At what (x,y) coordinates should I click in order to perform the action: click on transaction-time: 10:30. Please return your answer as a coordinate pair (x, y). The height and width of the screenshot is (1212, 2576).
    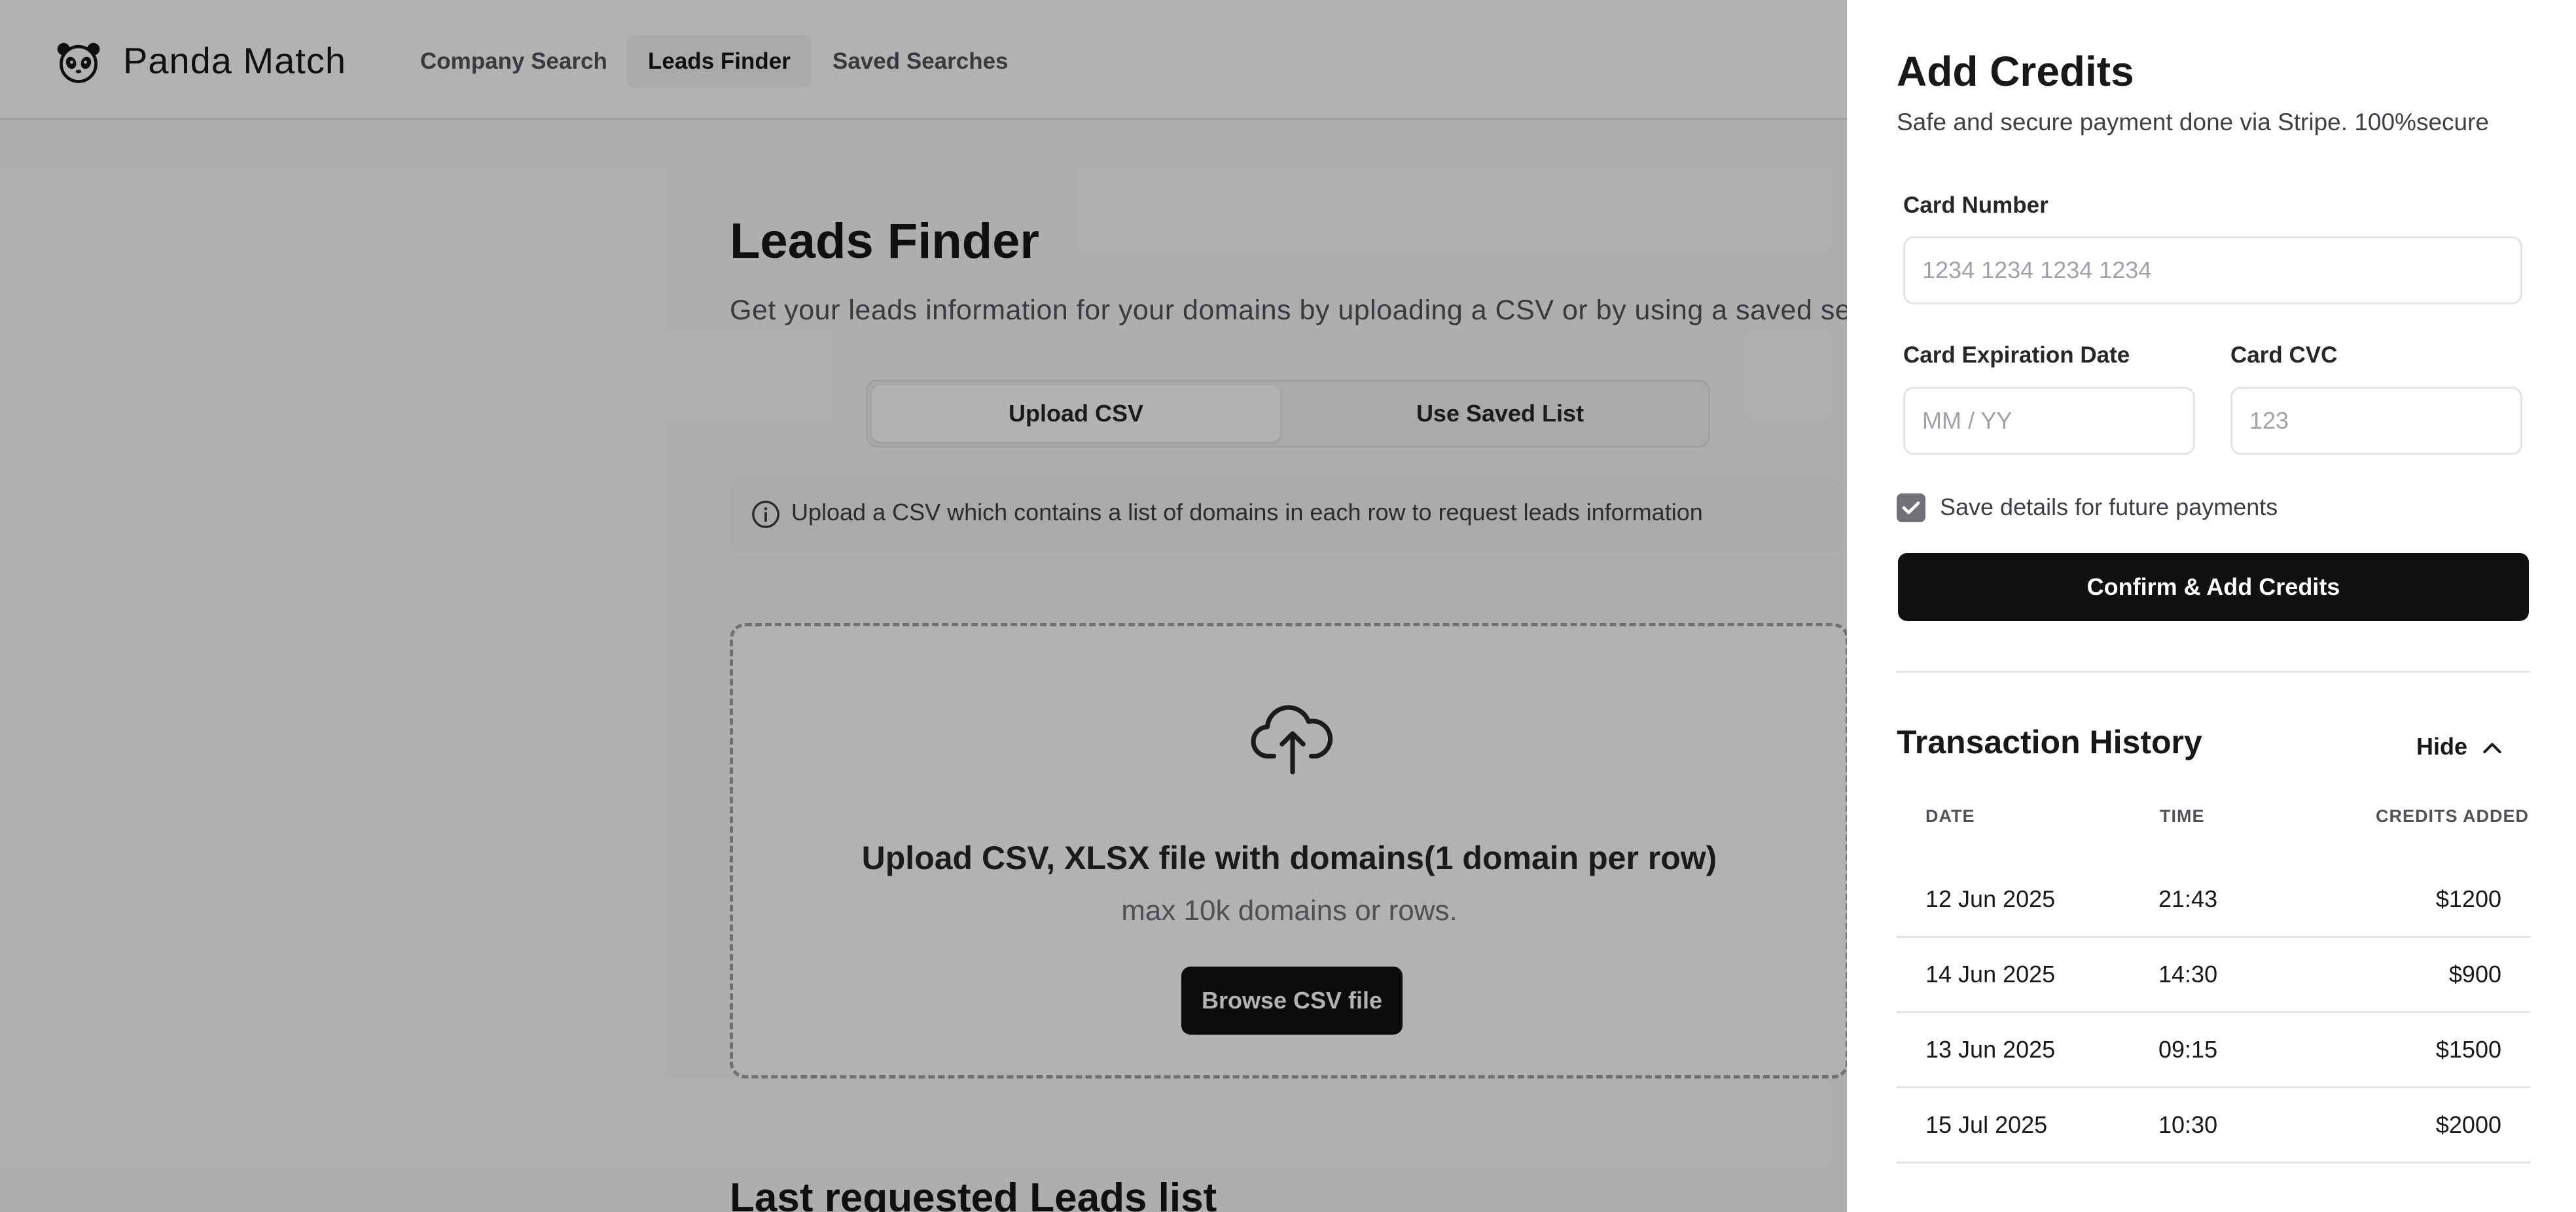
    Looking at the image, I should click on (2188, 1124).